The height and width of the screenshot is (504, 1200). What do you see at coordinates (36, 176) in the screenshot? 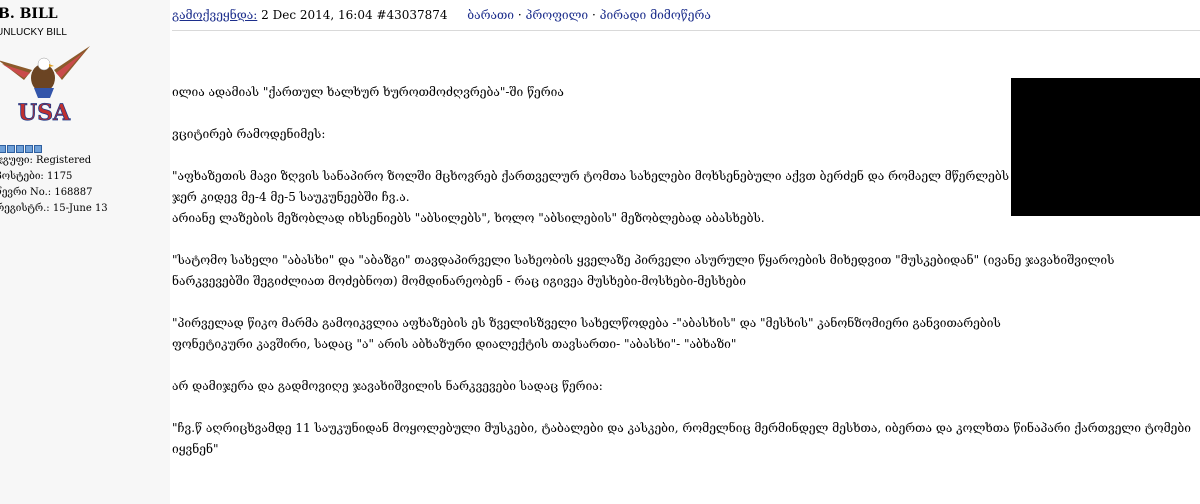
I see `info-posts: პოსტები: 1175` at bounding box center [36, 176].